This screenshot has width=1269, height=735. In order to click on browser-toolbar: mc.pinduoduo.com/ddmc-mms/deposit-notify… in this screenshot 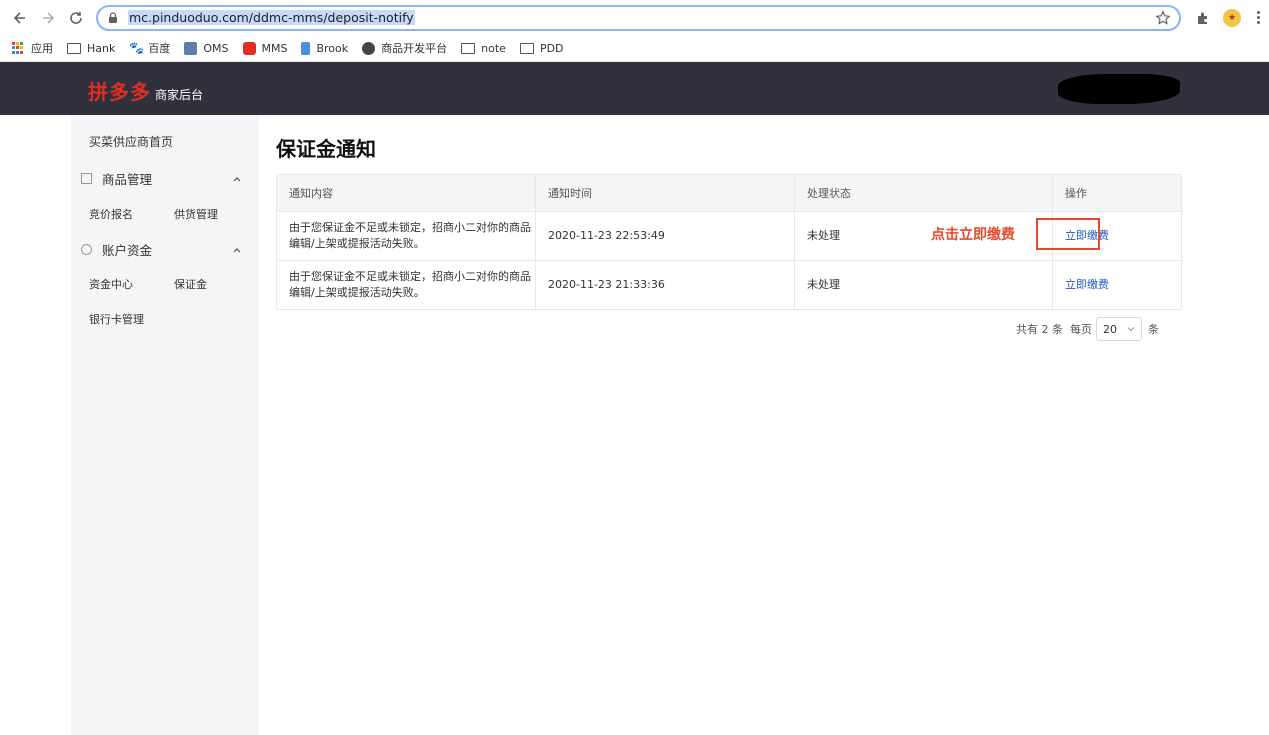, I will do `click(634, 17)`.